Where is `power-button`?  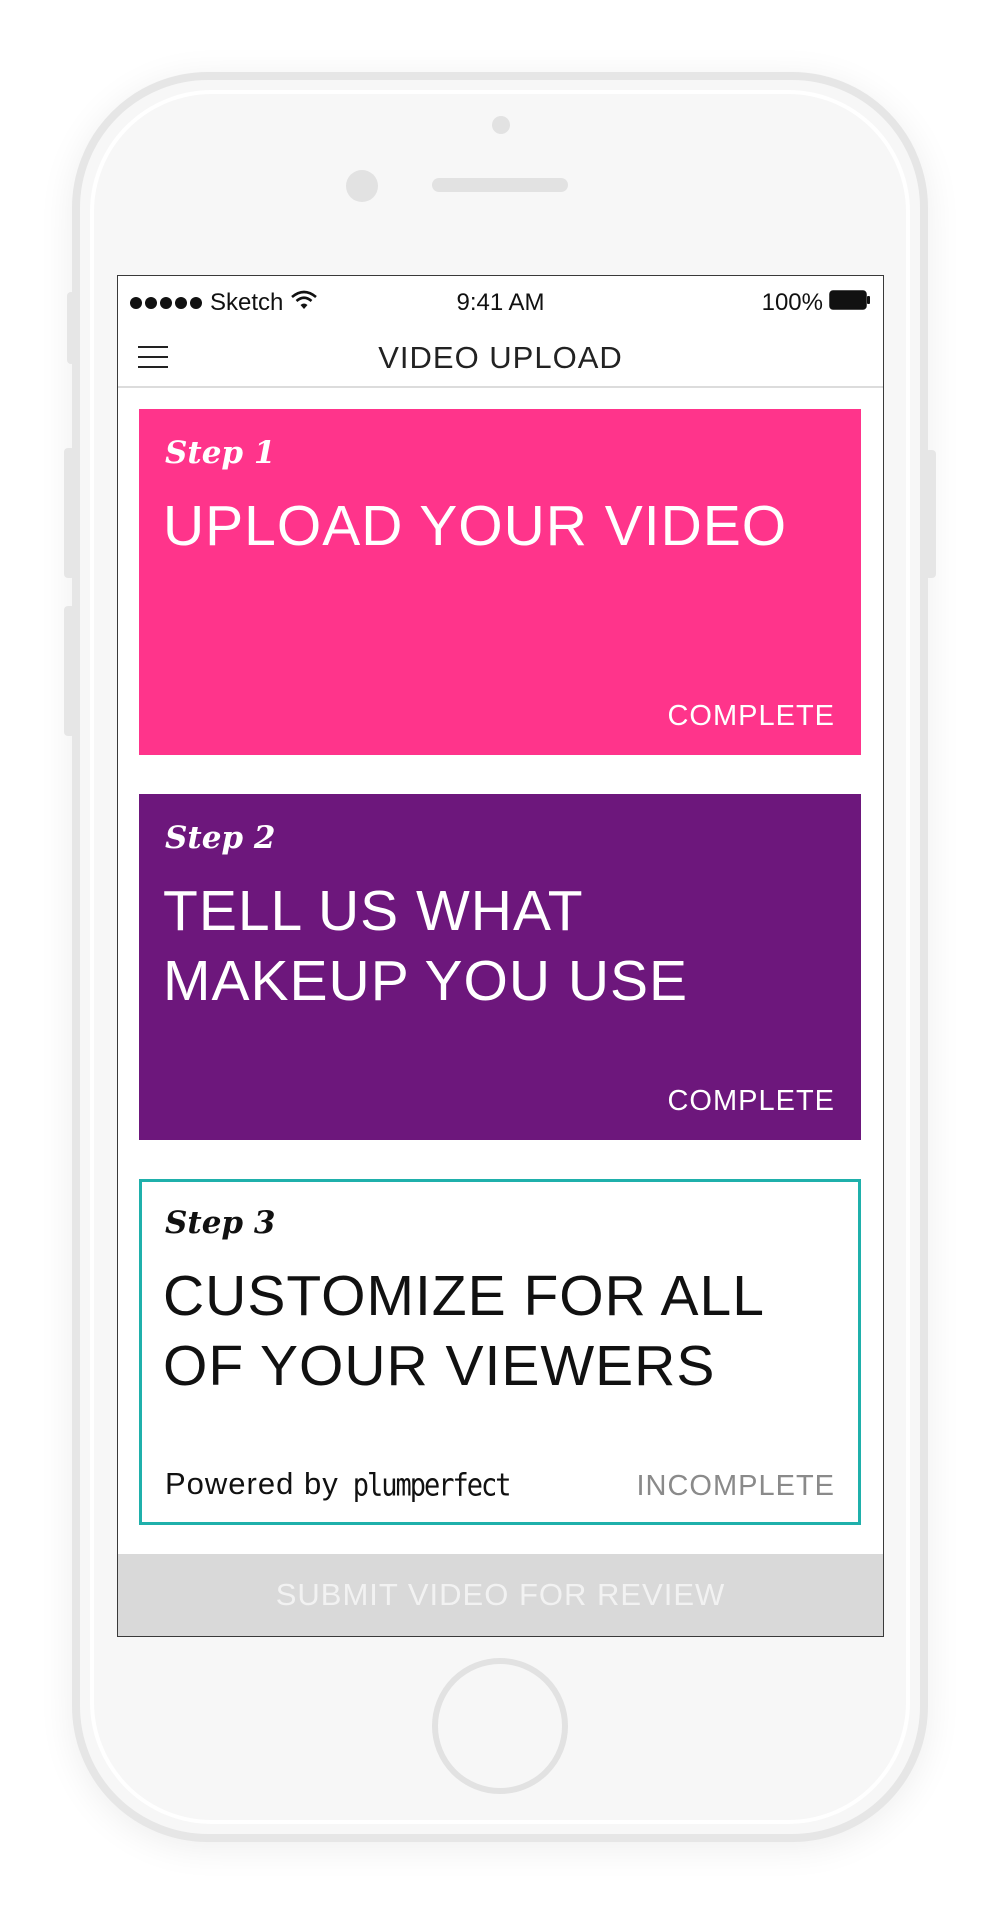
power-button is located at coordinates (930, 514).